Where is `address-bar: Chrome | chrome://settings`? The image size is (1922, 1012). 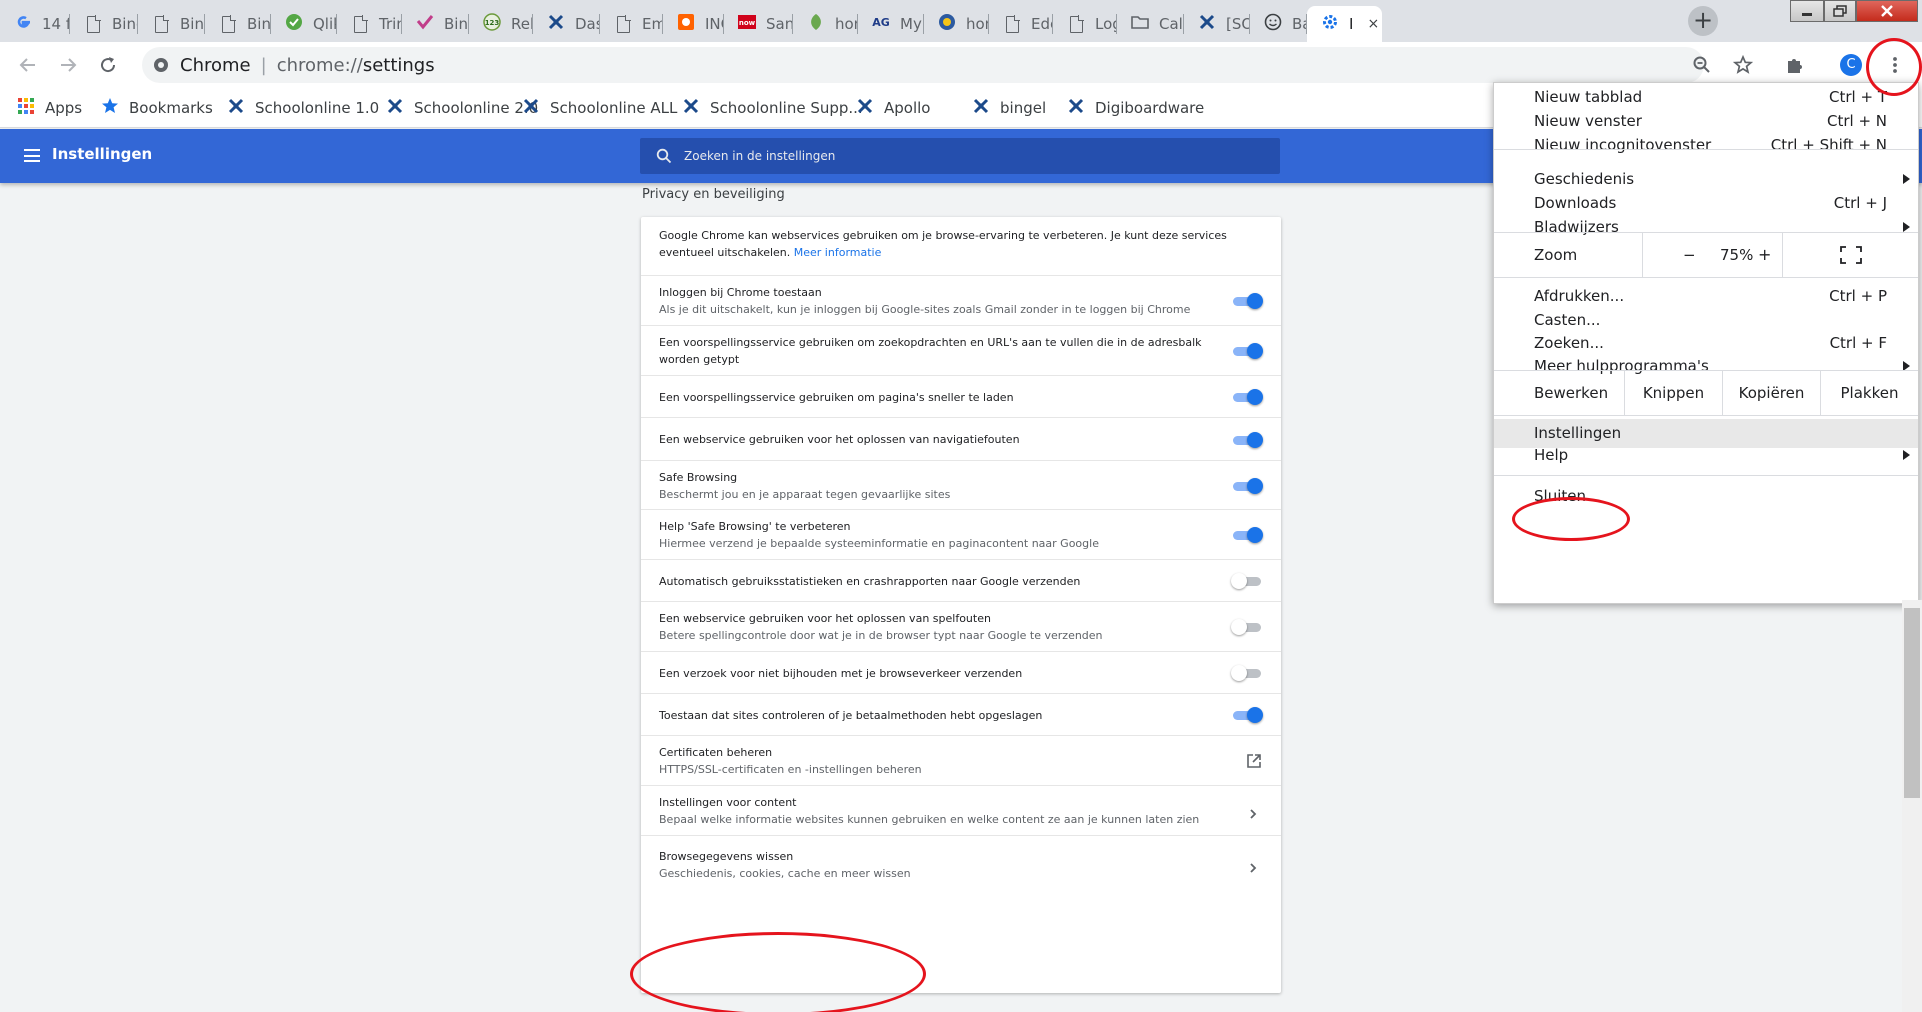 address-bar: Chrome | chrome://settings is located at coordinates (923, 65).